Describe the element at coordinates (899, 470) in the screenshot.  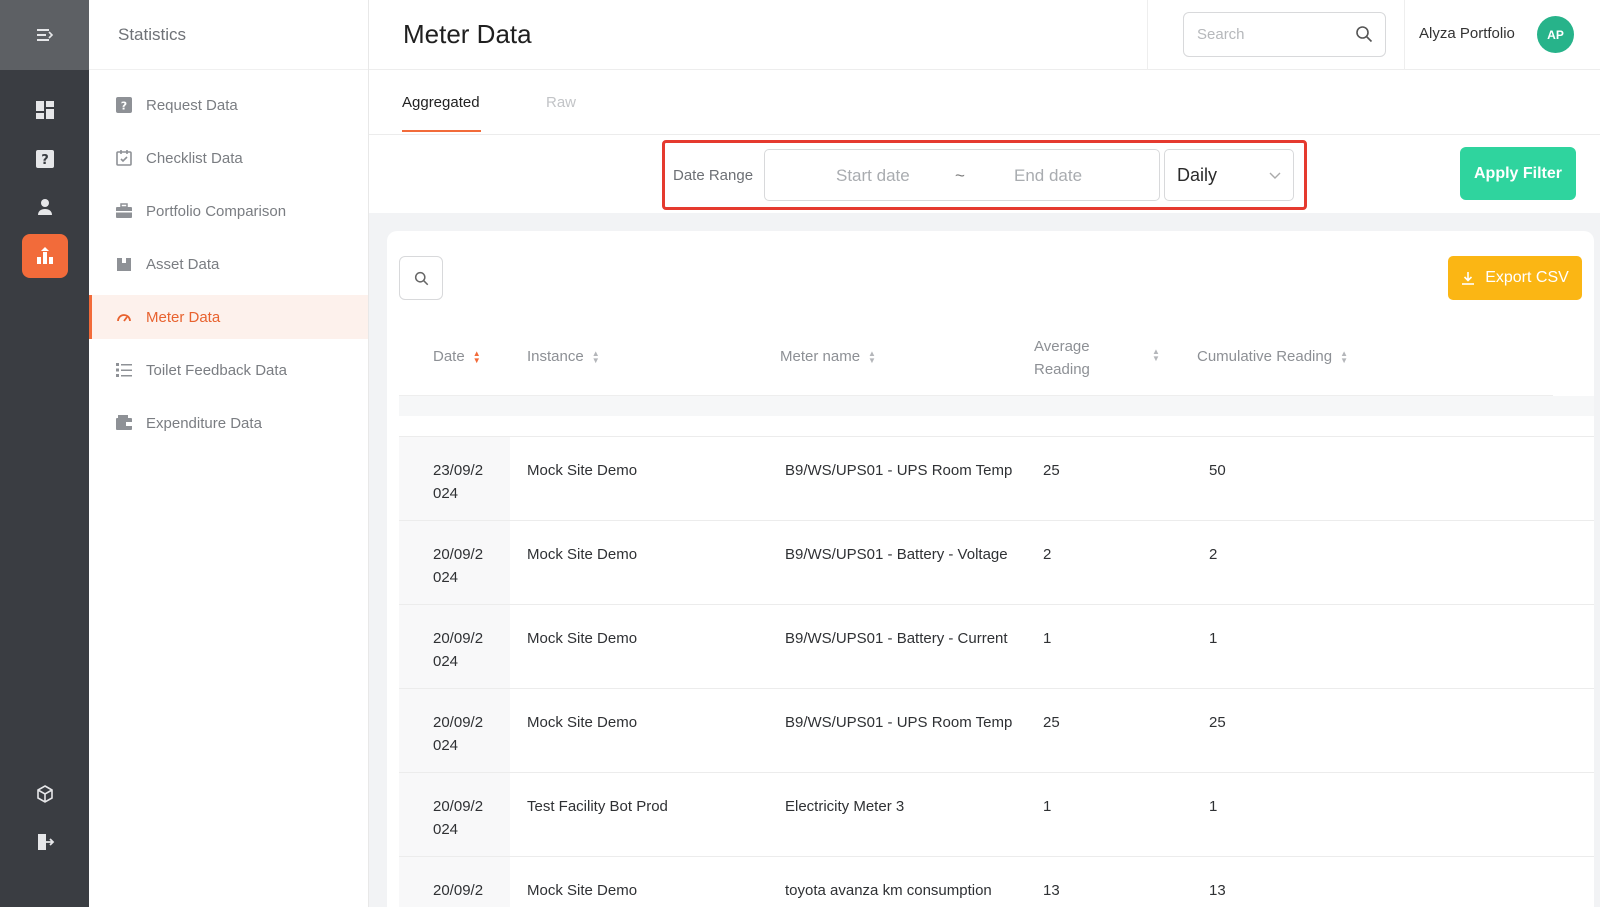
I see `meter-name-cell: B9/WS/UPS01 - UPS Room Temp` at that location.